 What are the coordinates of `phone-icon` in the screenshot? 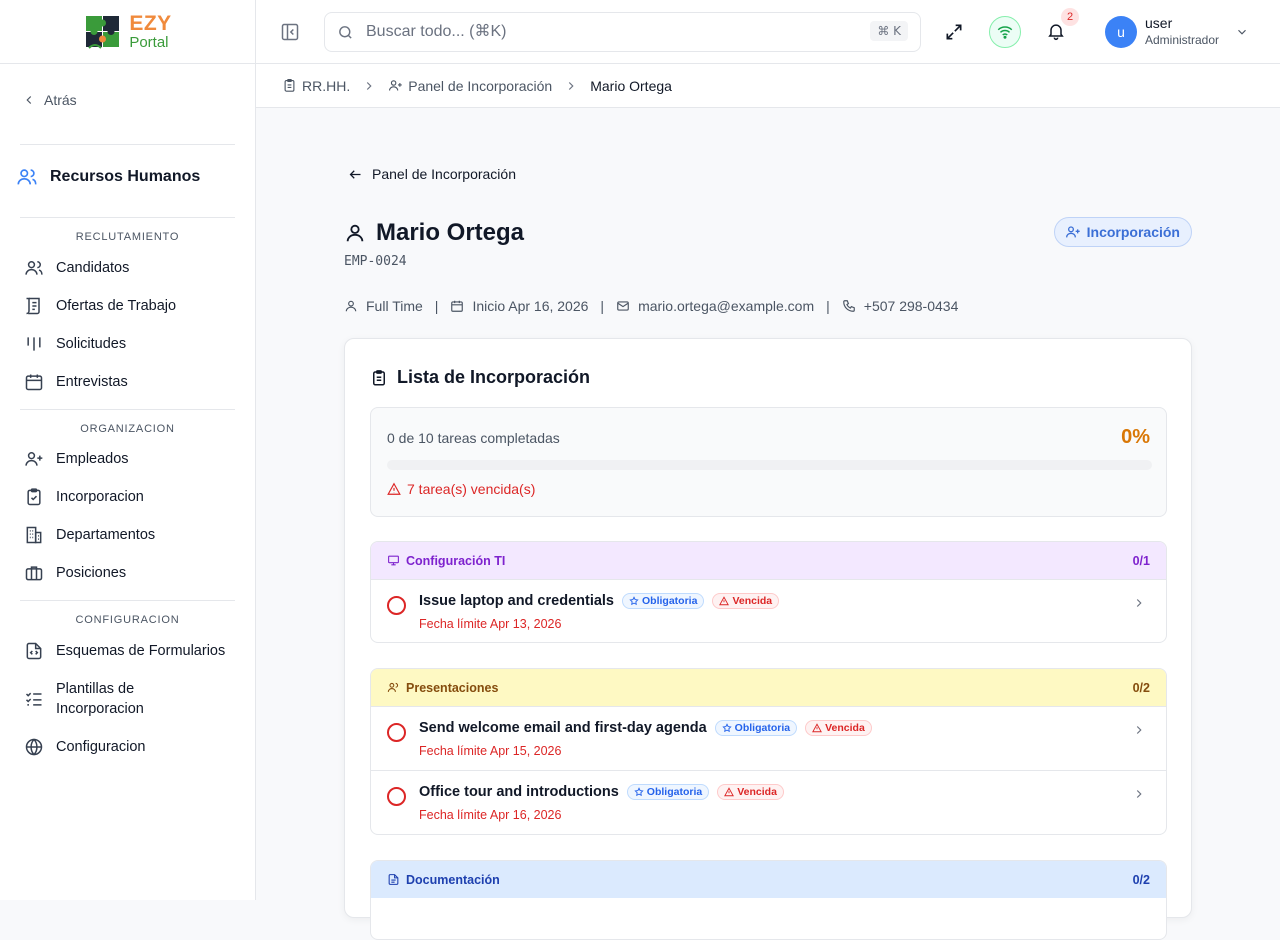 It's located at (848, 306).